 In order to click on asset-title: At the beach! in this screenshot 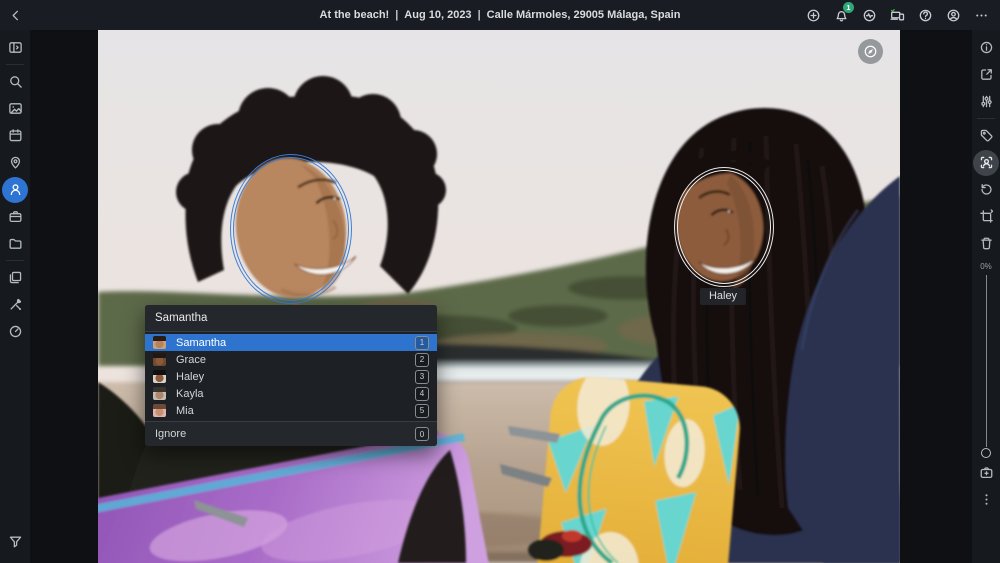, I will do `click(354, 15)`.